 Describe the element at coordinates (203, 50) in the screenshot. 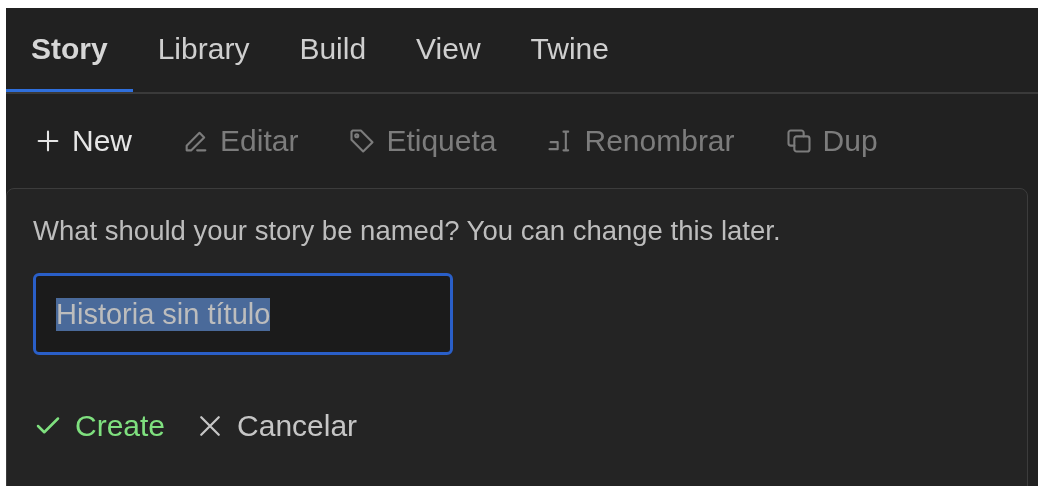

I see `menu-tab: Library` at that location.